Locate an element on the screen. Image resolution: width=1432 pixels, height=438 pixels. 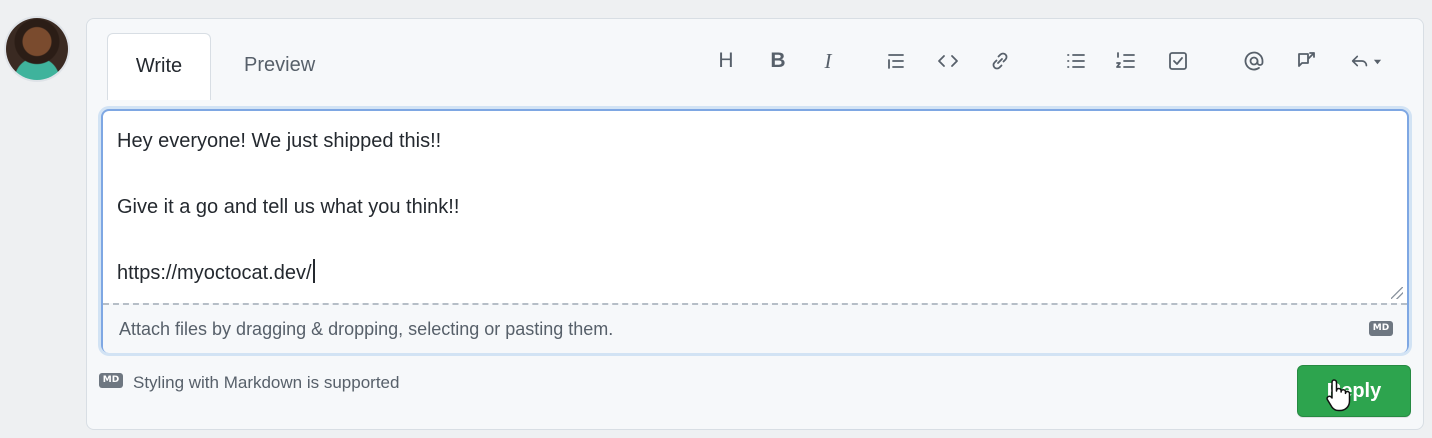
editor-url-text: https://myoctocat.dev/ is located at coordinates (214, 273).